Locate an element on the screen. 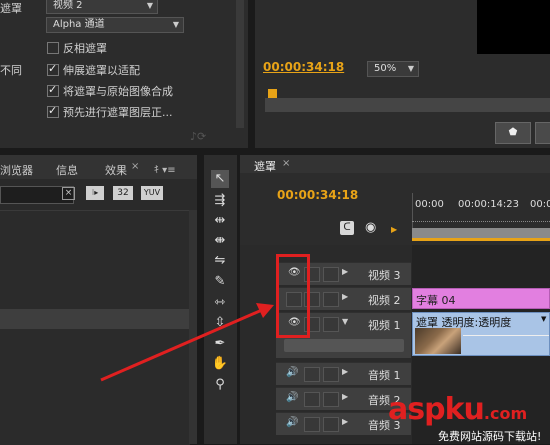  hand-tool-icon: ✋ is located at coordinates (220, 364).